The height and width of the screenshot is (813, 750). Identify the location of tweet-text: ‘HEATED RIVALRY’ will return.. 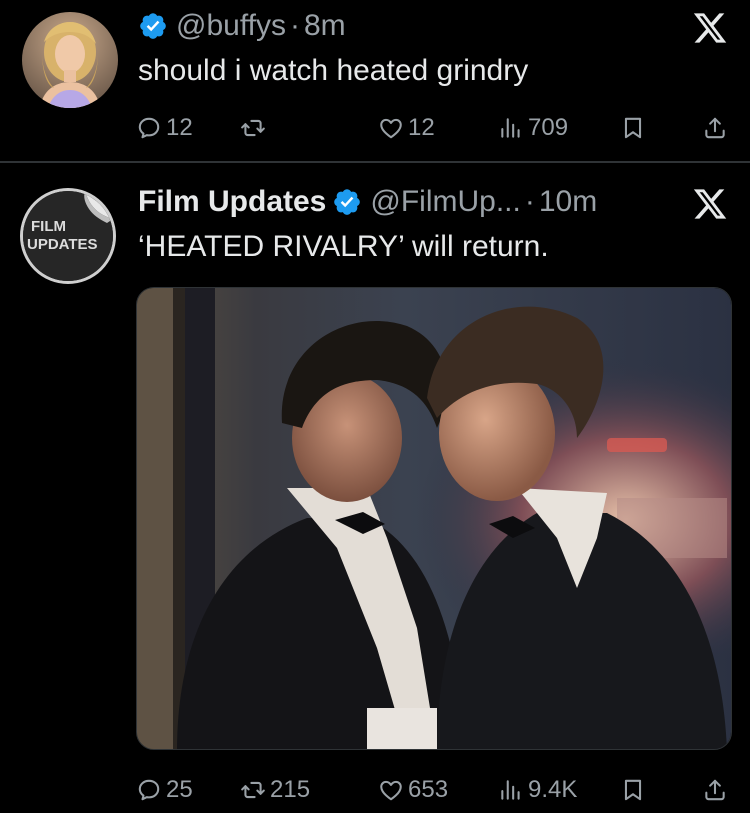
(343, 246).